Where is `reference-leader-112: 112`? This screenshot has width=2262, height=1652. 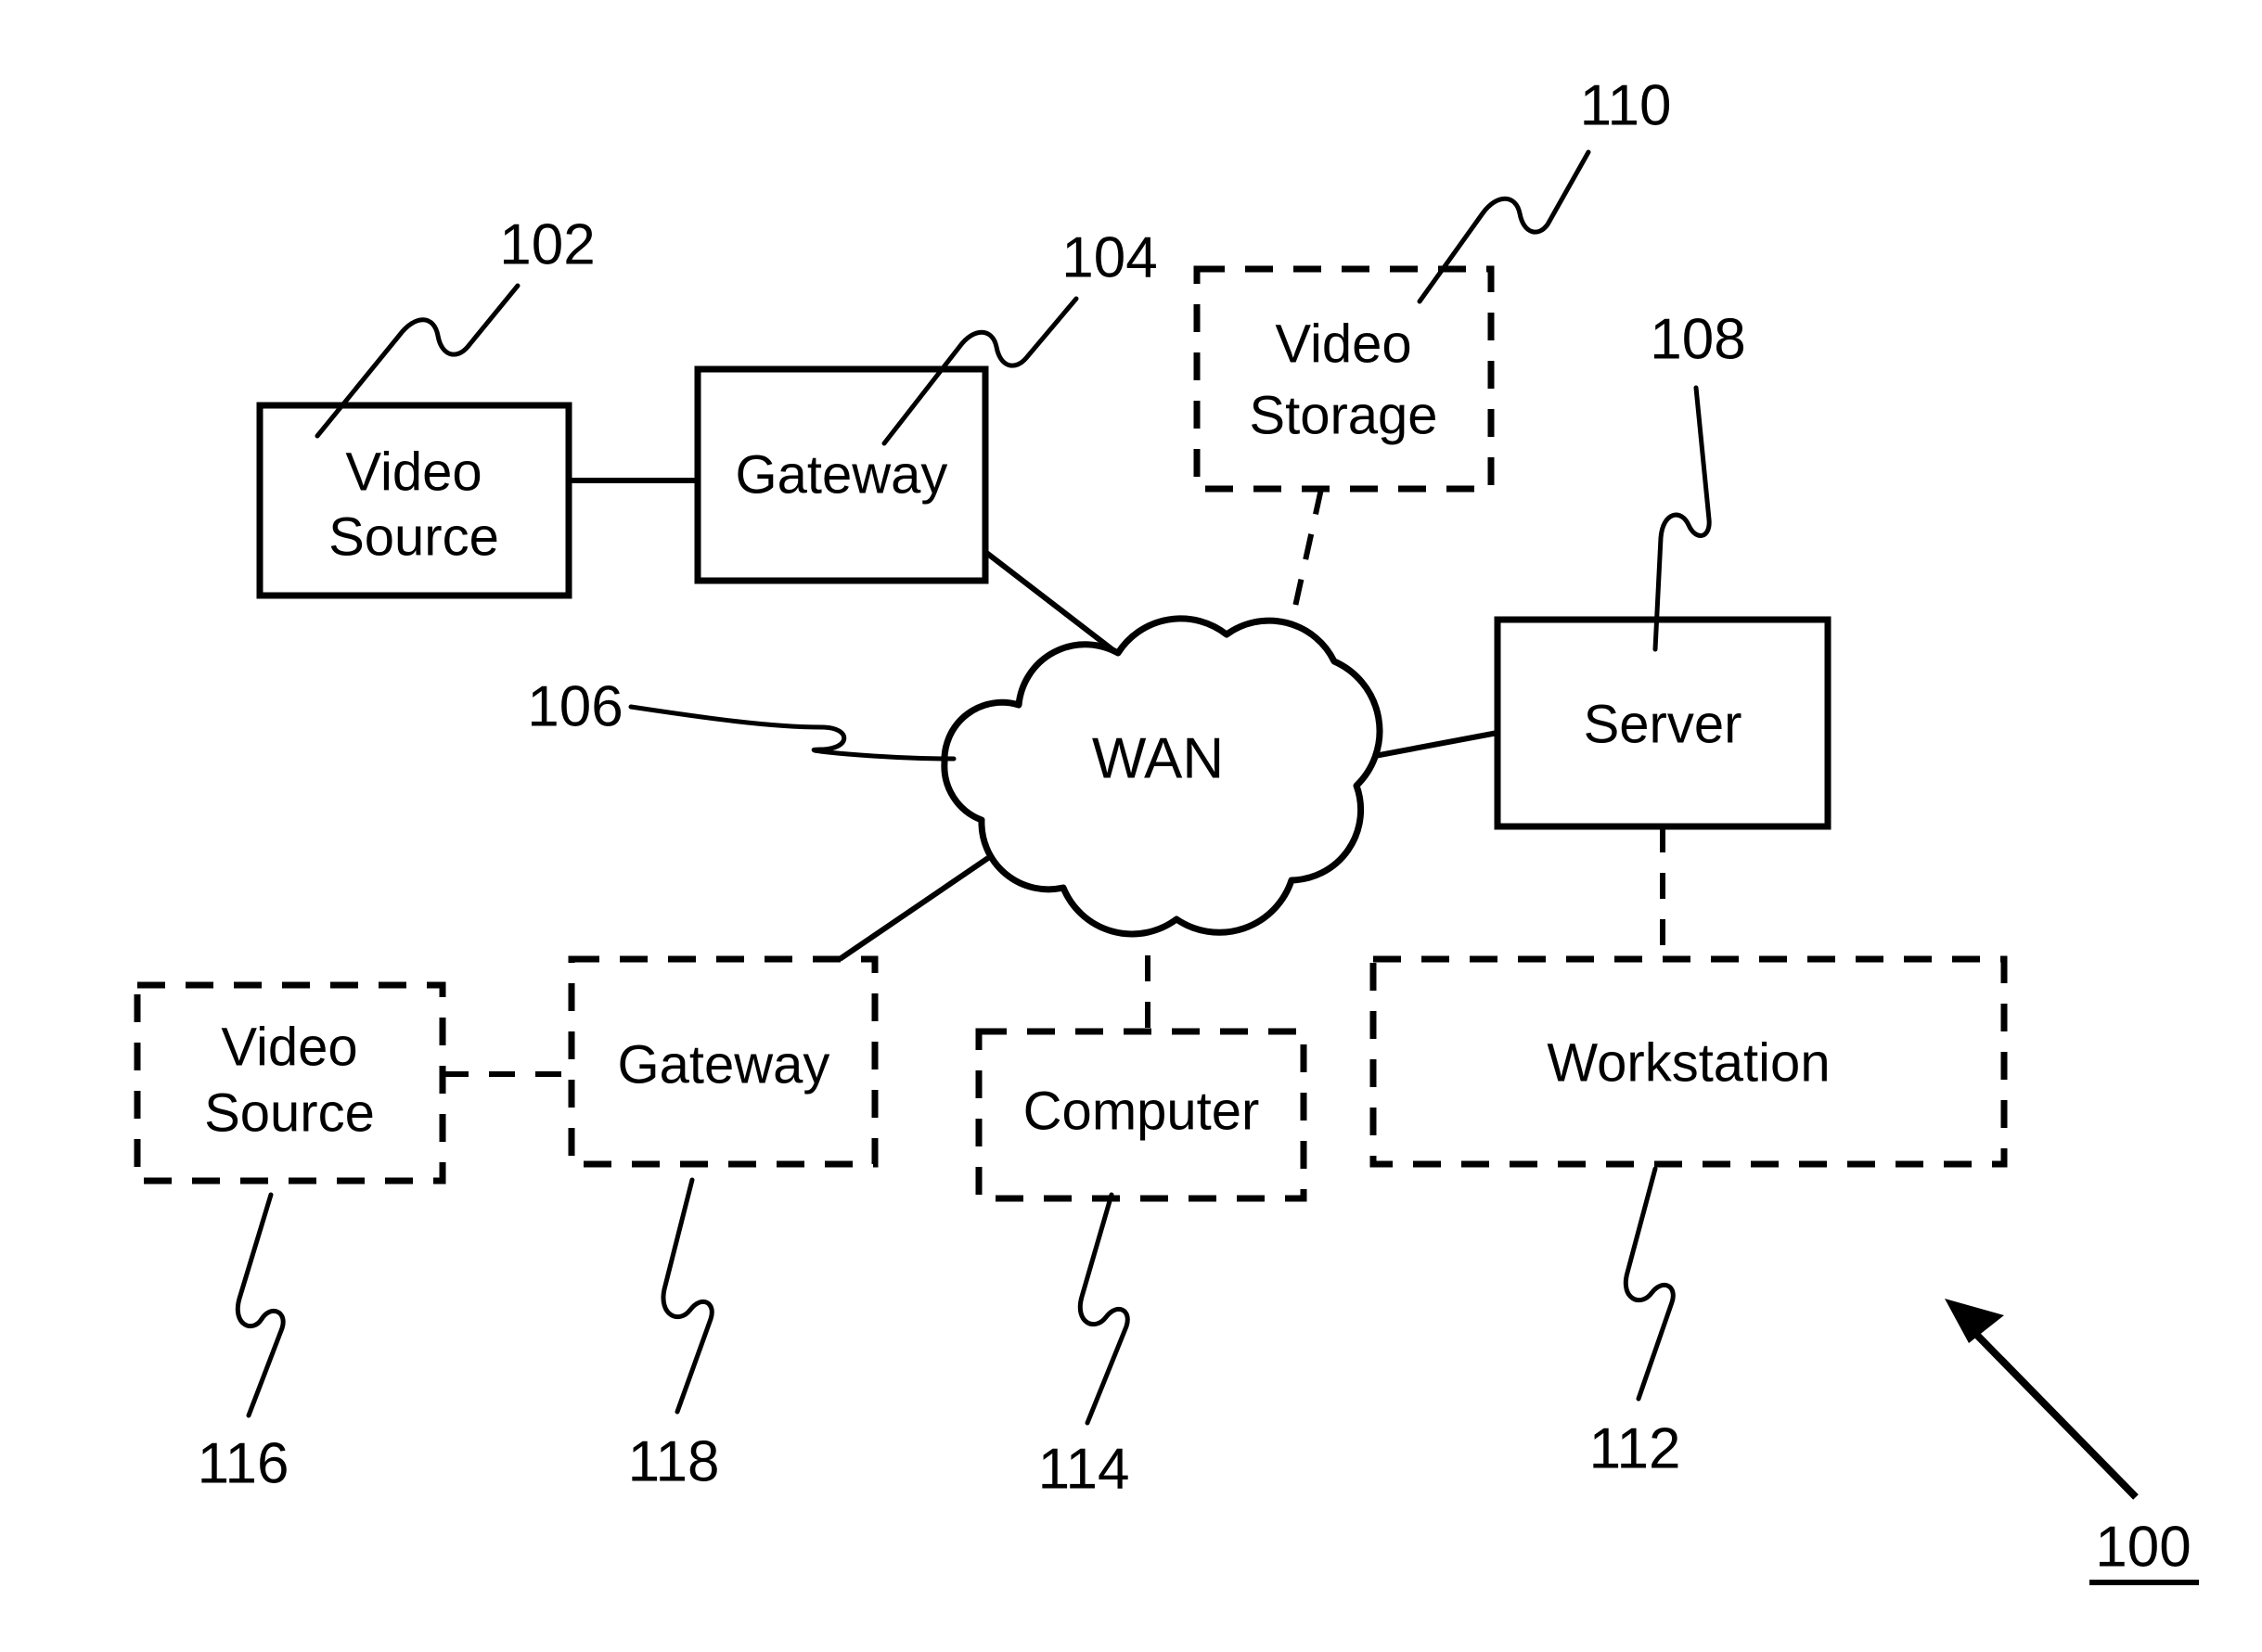 reference-leader-112: 112 is located at coordinates (1635, 1323).